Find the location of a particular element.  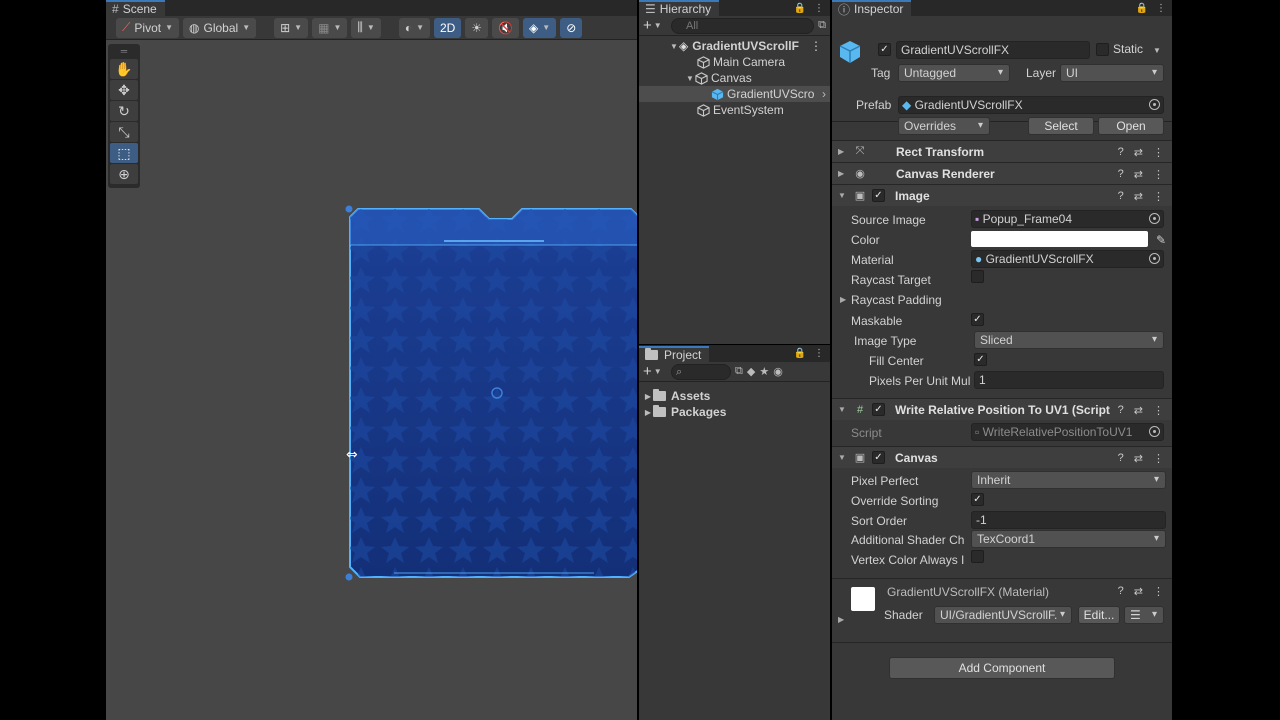

select-button: Select is located at coordinates (1061, 126).